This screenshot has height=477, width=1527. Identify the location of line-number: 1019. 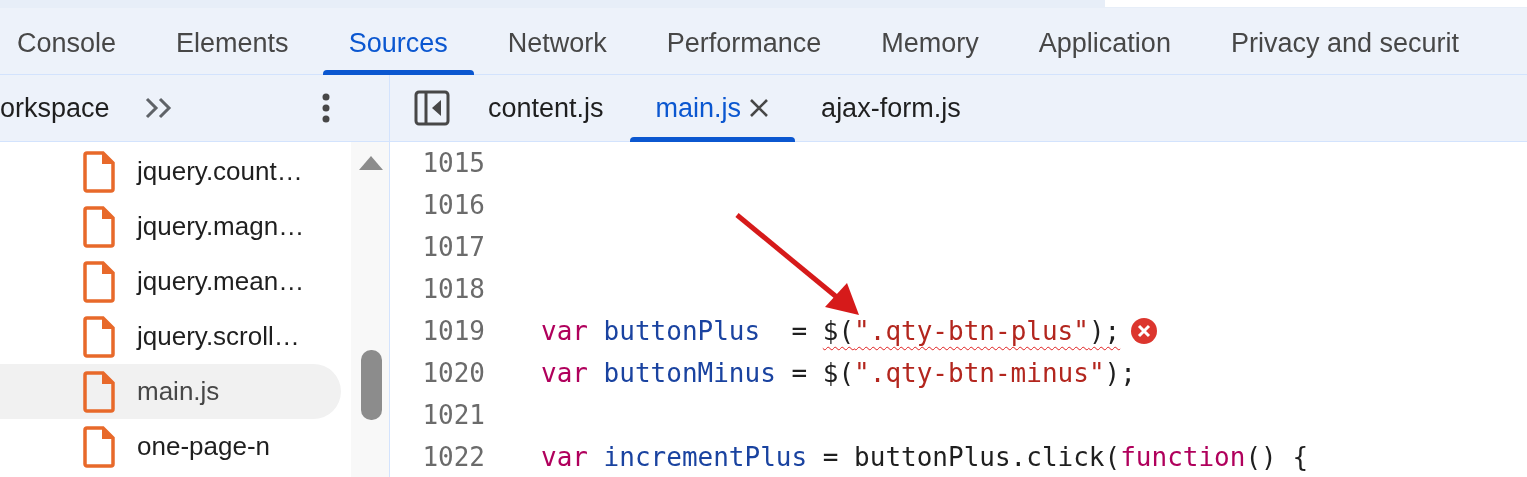
(453, 331).